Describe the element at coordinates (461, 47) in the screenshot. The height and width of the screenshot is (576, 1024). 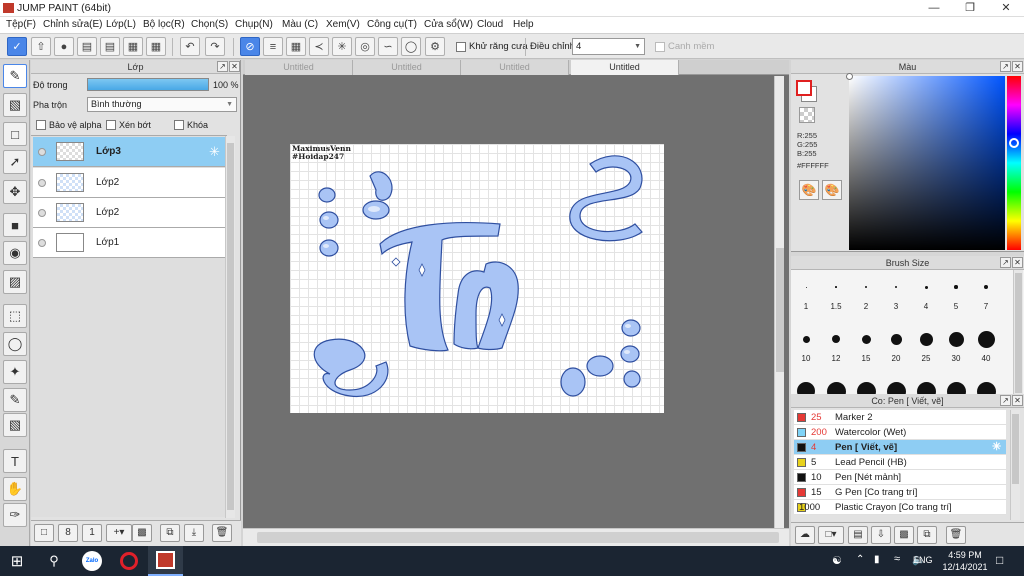
I see `antialias-checkbox` at that location.